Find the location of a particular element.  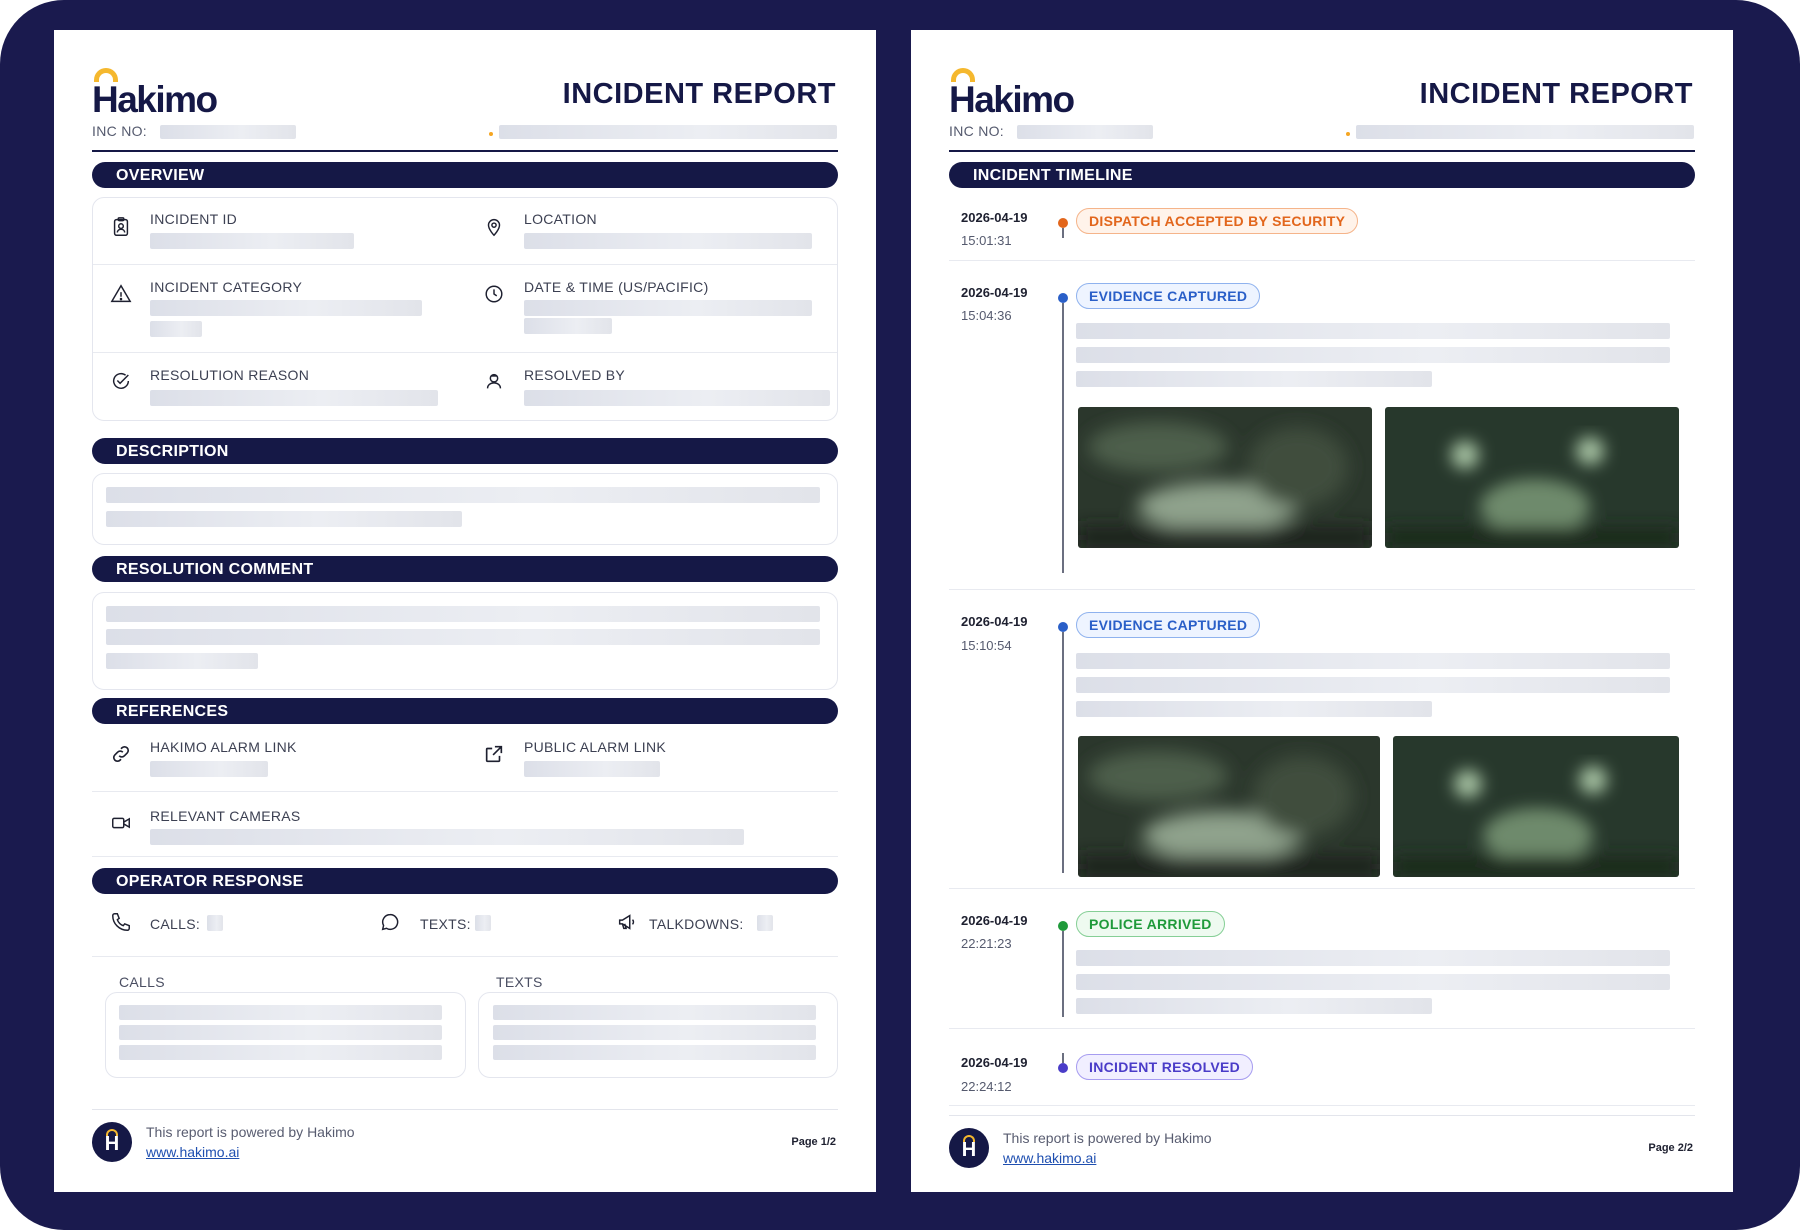

resolved-by-label: RESOLVED BY is located at coordinates (575, 375).